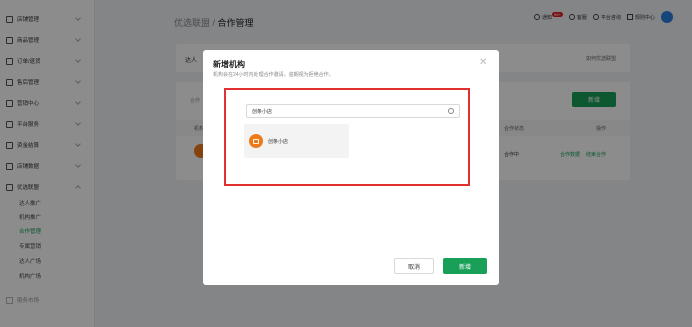  I want to click on close-icon: ✕, so click(483, 62).